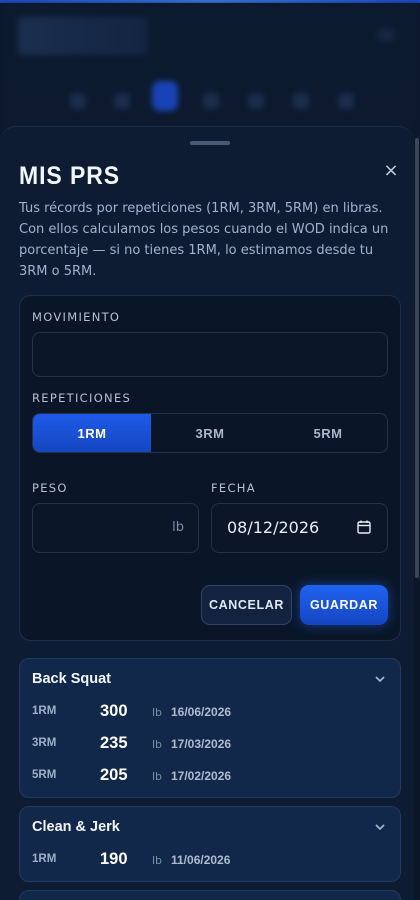 The width and height of the screenshot is (420, 900). What do you see at coordinates (165, 96) in the screenshot?
I see `nav-dot-active` at bounding box center [165, 96].